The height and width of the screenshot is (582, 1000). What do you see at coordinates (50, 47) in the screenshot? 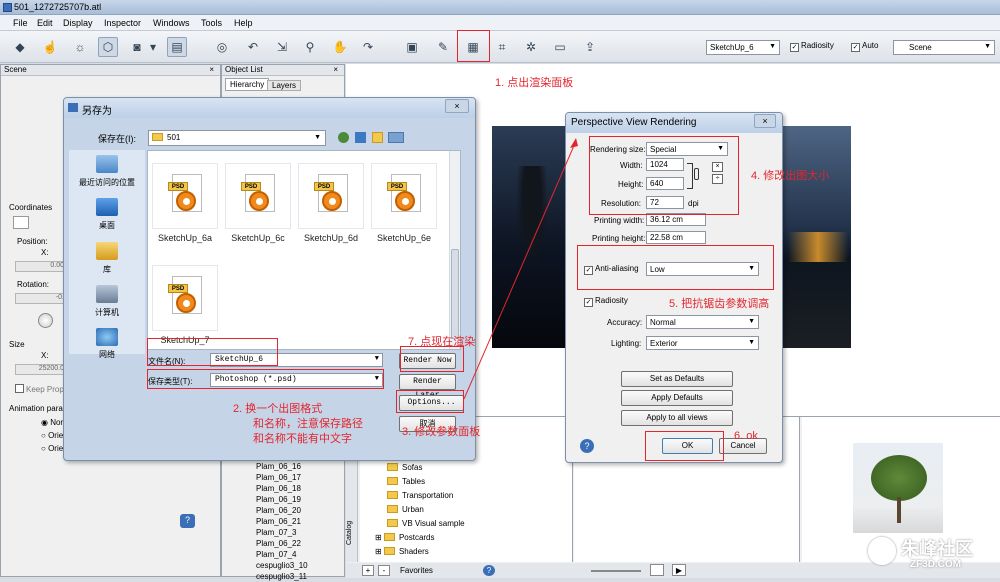
I see `pointer-icon: ☝` at bounding box center [50, 47].